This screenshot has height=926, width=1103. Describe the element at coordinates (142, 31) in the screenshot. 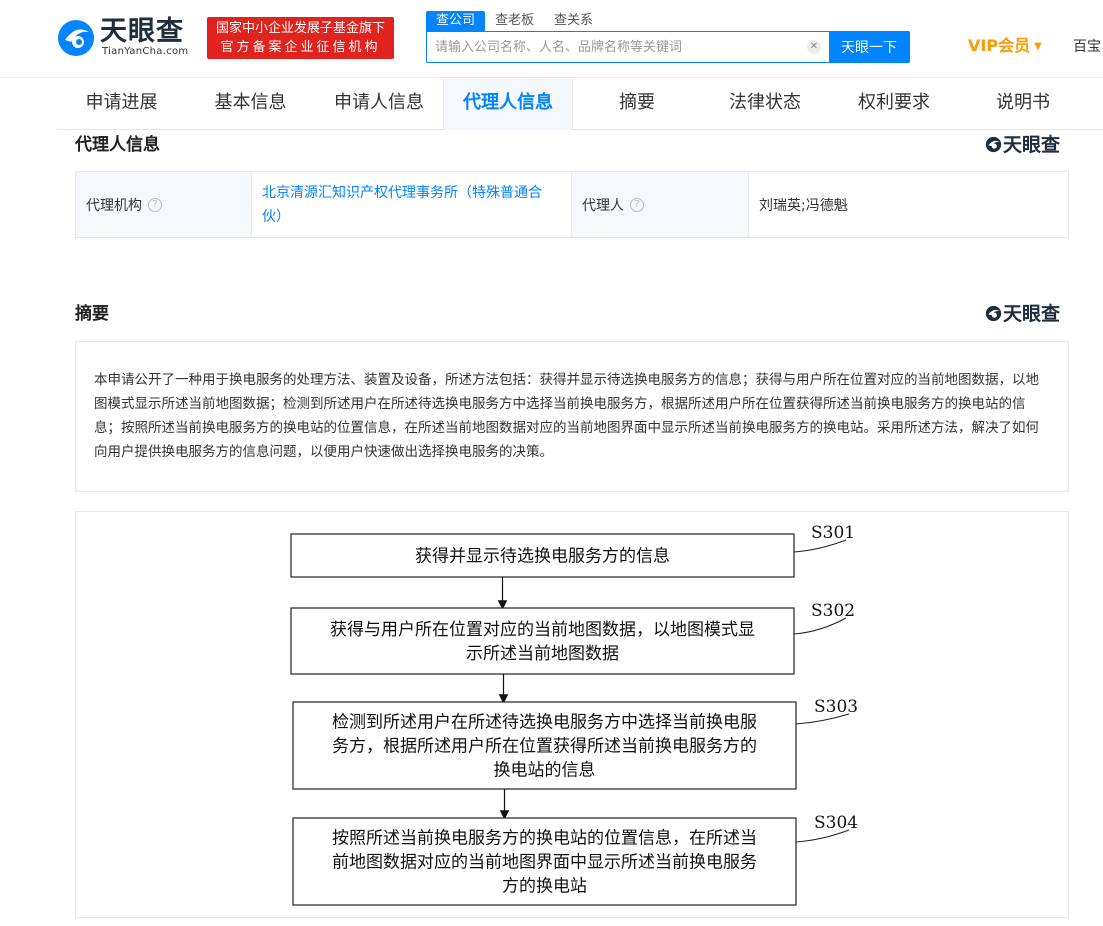

I see `logo-text: 天眼查` at that location.